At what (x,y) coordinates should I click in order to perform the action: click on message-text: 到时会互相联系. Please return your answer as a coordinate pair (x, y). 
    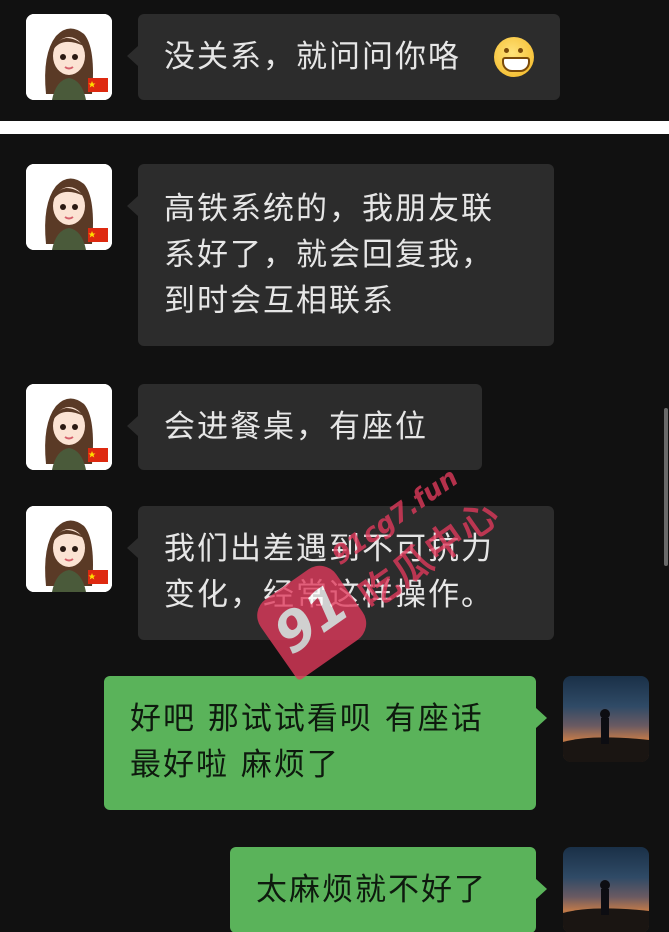
    Looking at the image, I should click on (279, 301).